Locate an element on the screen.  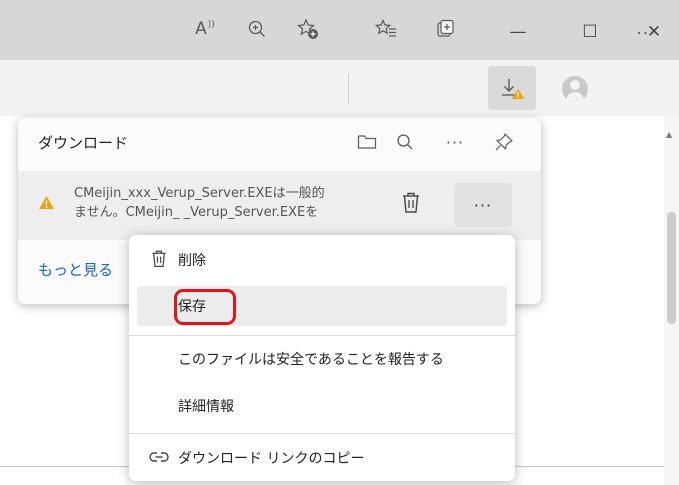
search-icon is located at coordinates (405, 142).